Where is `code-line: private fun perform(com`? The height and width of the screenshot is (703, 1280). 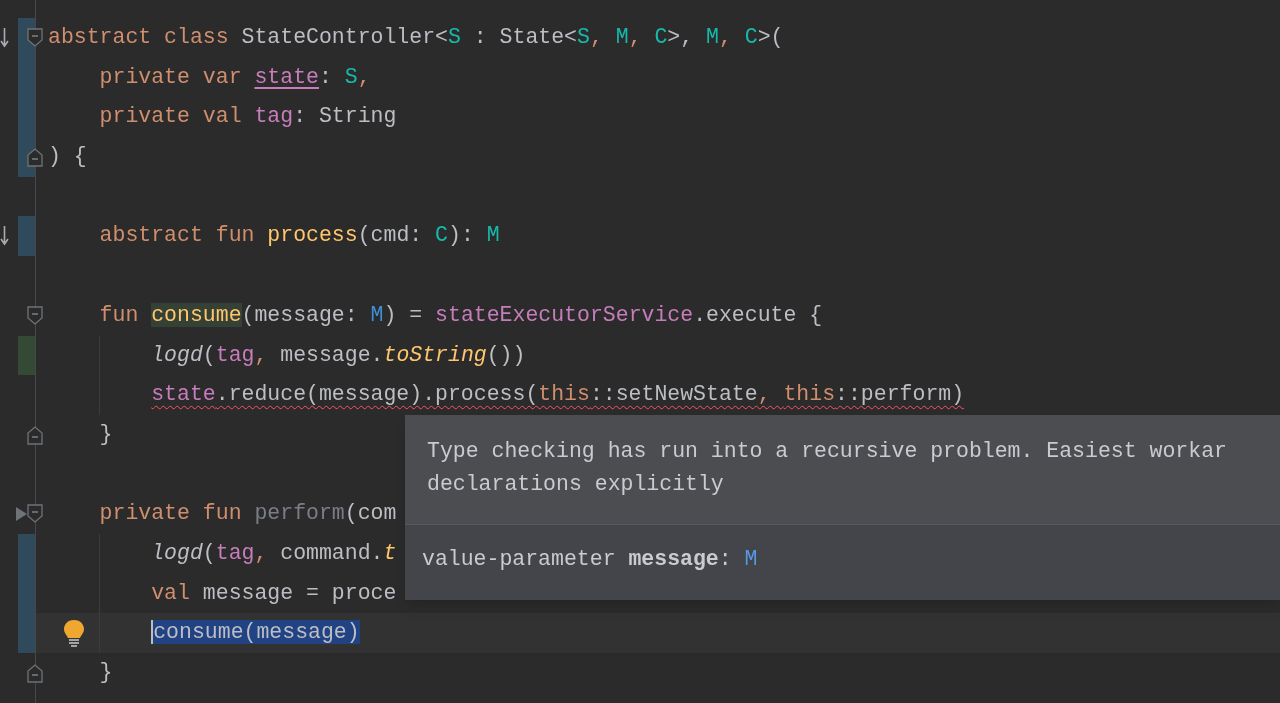 code-line: private fun perform(com is located at coordinates (247, 514).